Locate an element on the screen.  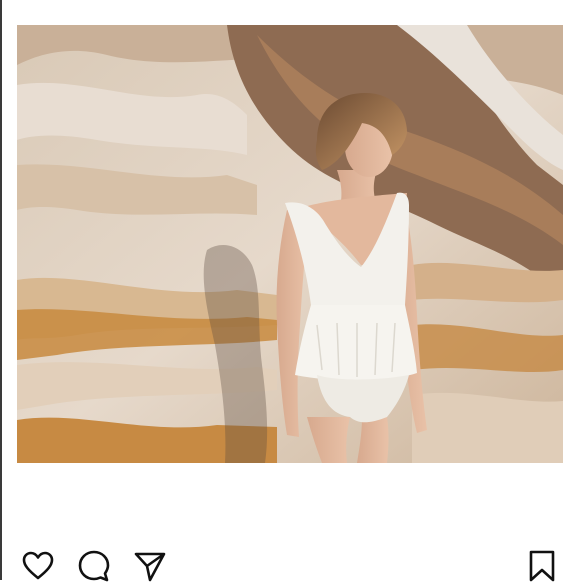
heart-icon is located at coordinates (38, 566).